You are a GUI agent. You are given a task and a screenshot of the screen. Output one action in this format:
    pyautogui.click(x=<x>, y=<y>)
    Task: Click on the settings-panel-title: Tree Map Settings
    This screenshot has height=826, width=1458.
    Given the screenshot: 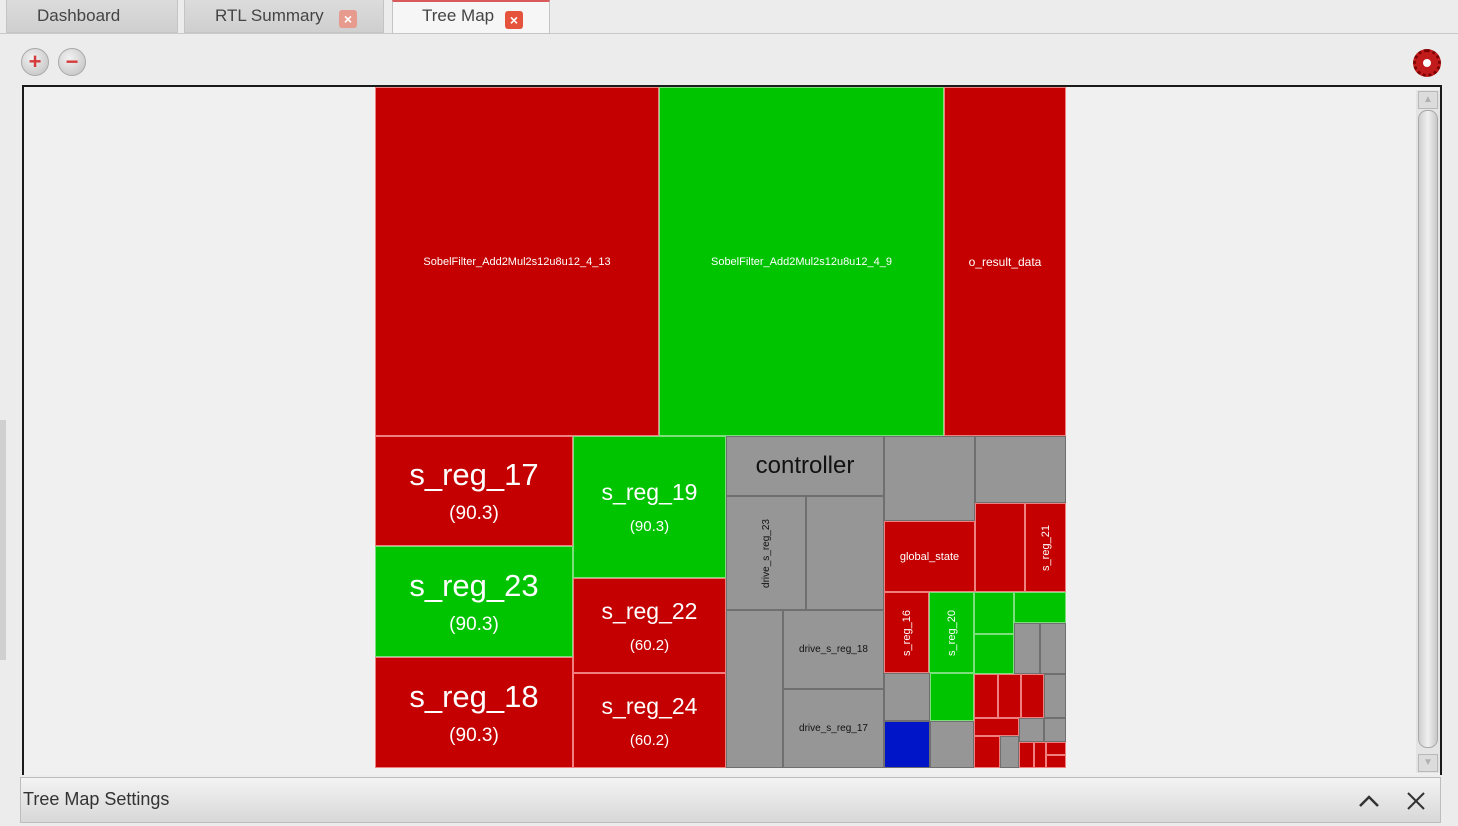 What is the action you would take?
    pyautogui.click(x=96, y=799)
    